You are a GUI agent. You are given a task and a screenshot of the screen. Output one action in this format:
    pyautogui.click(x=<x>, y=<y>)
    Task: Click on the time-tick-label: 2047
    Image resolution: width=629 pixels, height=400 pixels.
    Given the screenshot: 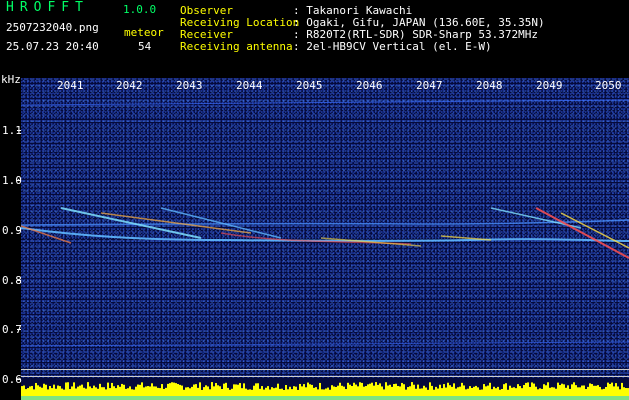 What is the action you would take?
    pyautogui.click(x=429, y=85)
    